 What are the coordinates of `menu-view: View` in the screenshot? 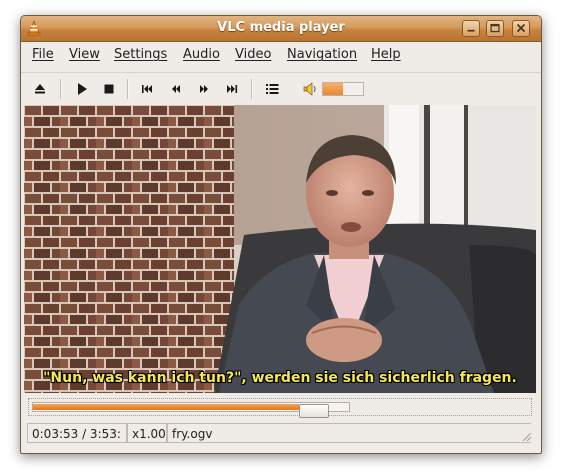 It's located at (84, 55).